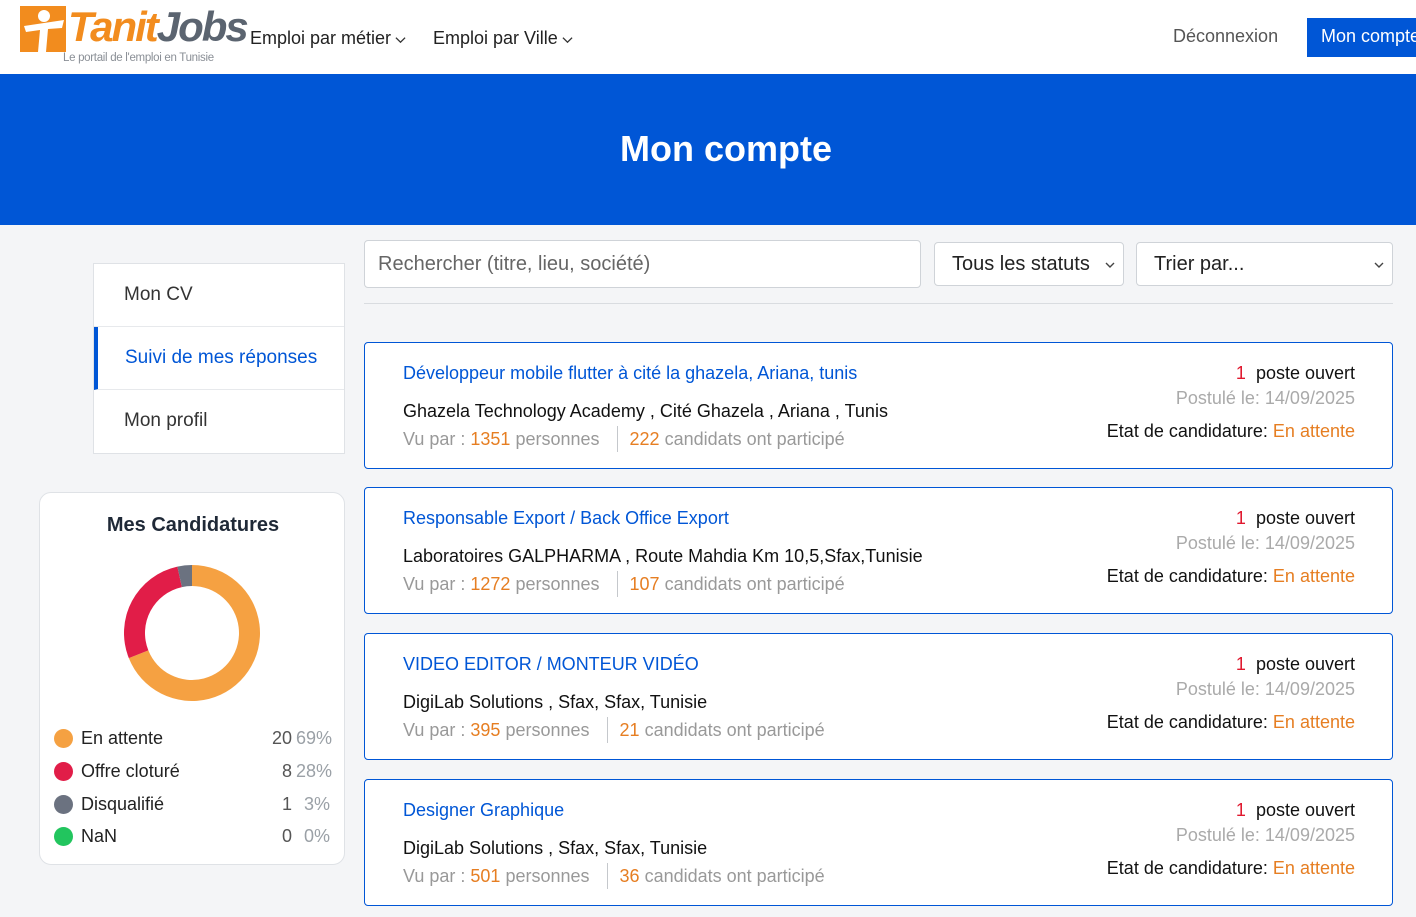  Describe the element at coordinates (642, 264) in the screenshot. I see `search-input: Rechercher (titre, lieu, société)` at that location.